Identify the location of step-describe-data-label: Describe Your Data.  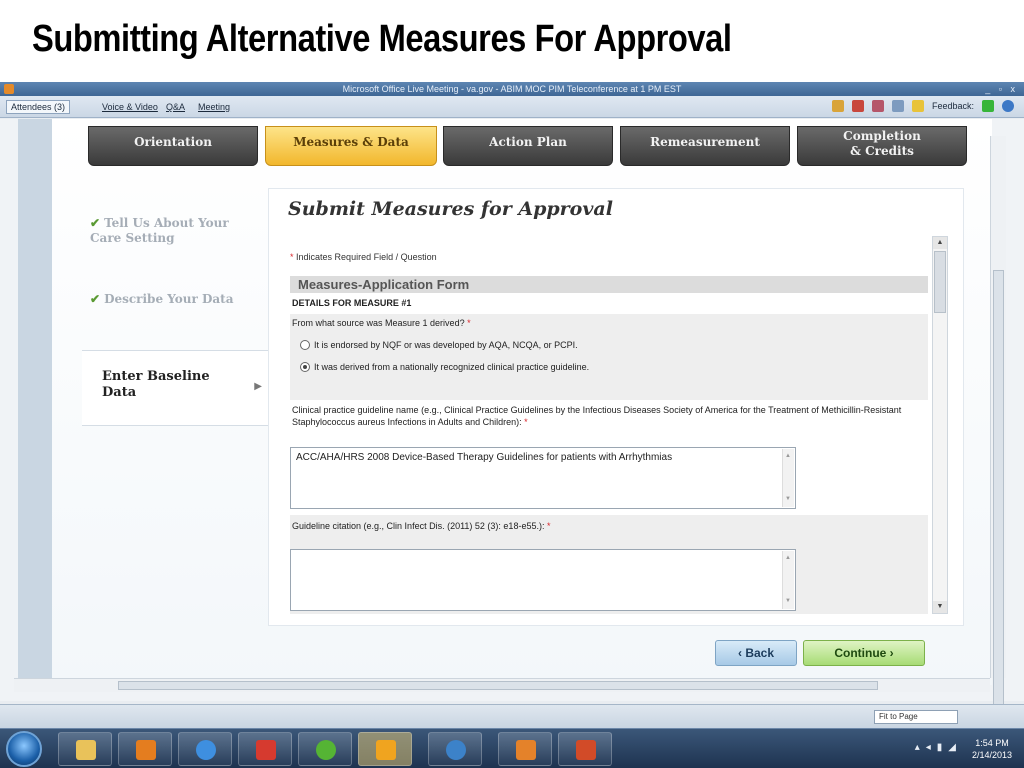
(169, 299).